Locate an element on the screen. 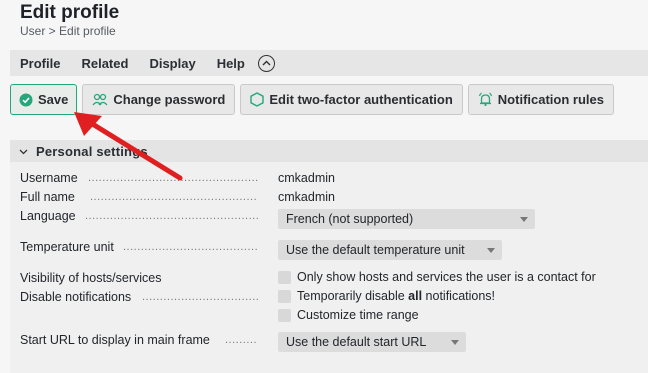 This screenshot has height=373, width=648. customize-time-range-row: Customize time range is located at coordinates (348, 315).